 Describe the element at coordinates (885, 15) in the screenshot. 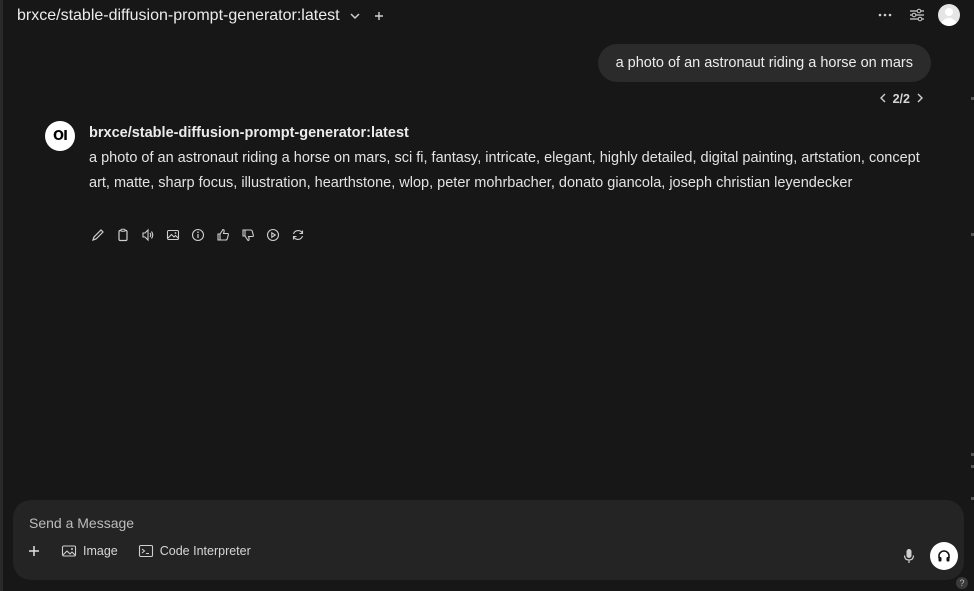

I see `more-icon` at that location.